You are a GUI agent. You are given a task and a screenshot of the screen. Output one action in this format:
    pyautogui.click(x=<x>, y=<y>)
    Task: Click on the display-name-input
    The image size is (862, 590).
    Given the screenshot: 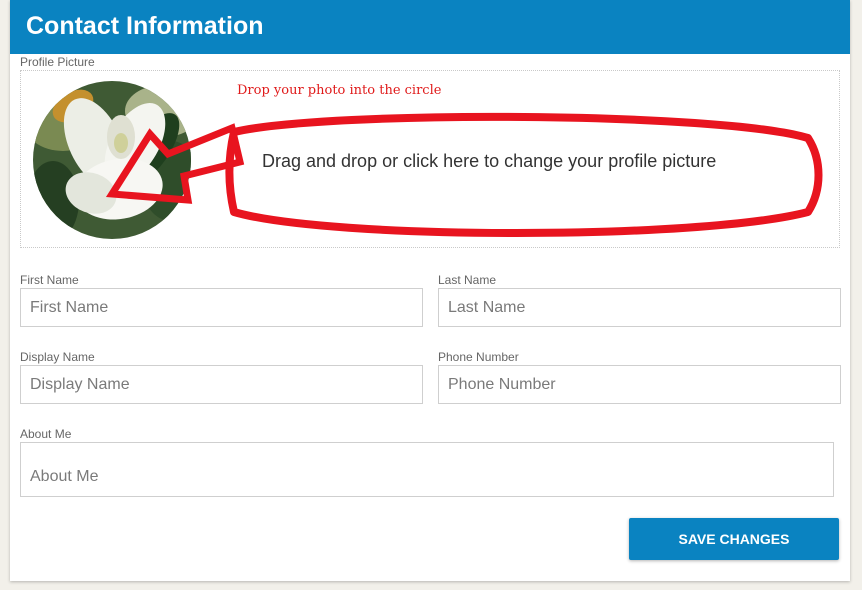 What is the action you would take?
    pyautogui.click(x=221, y=384)
    